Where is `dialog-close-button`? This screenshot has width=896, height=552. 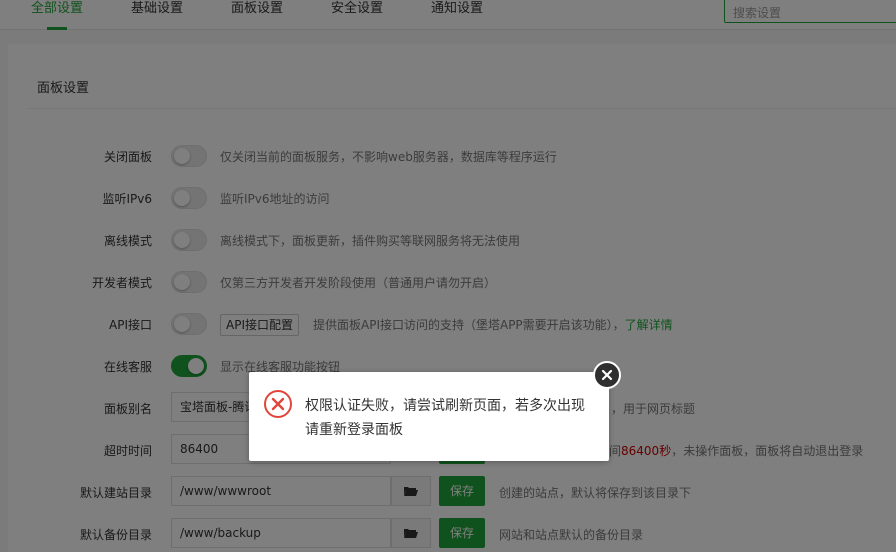
dialog-close-button is located at coordinates (607, 375).